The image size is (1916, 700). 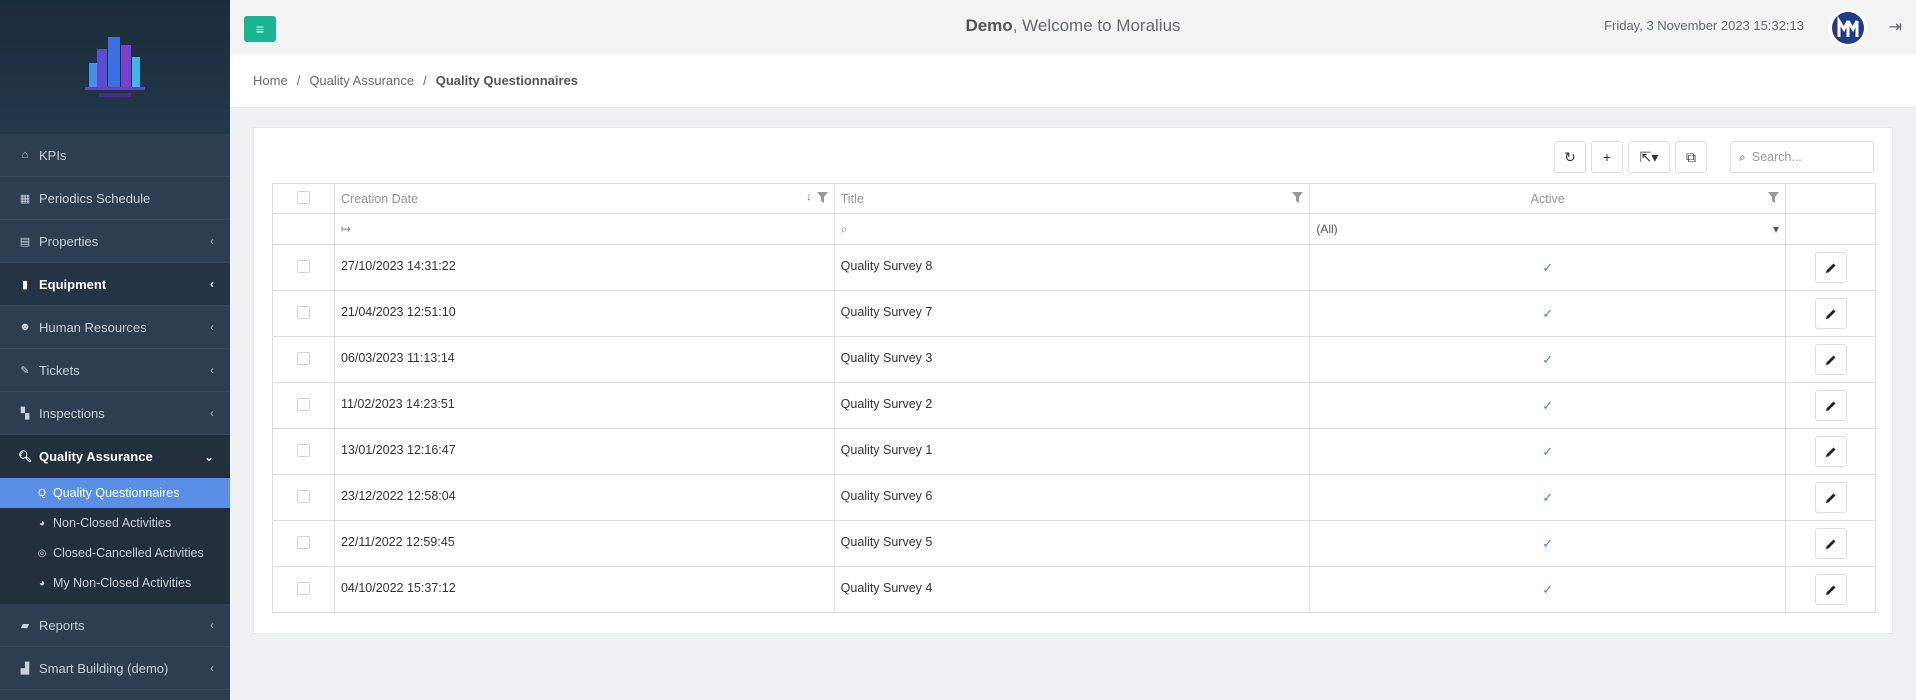 What do you see at coordinates (1548, 229) in the screenshot?
I see `filter-active: (All) ▾` at bounding box center [1548, 229].